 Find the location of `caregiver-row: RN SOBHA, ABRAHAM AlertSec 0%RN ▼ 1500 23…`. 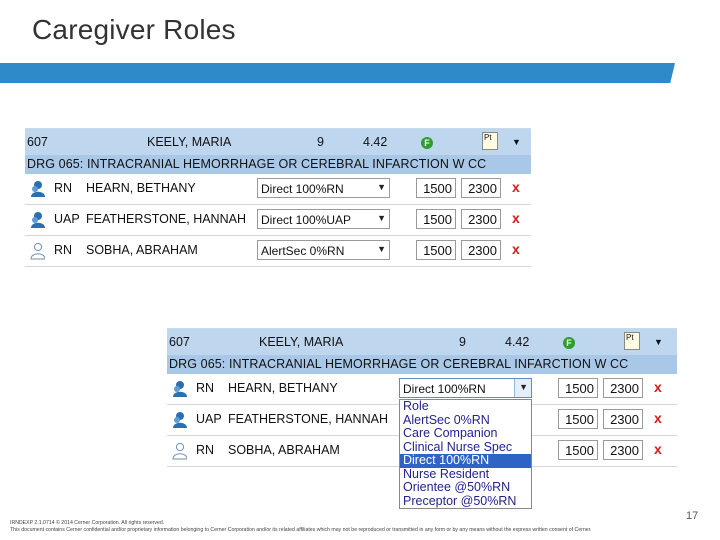

caregiver-row: RN SOBHA, ABRAHAM AlertSec 0%RN ▼ 1500 23… is located at coordinates (278, 251).